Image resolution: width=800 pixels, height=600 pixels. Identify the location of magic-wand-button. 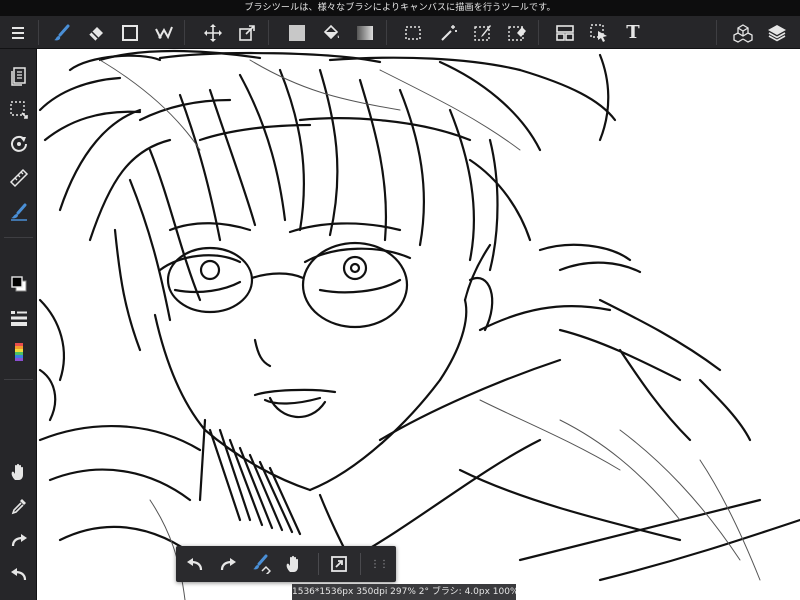
(449, 32).